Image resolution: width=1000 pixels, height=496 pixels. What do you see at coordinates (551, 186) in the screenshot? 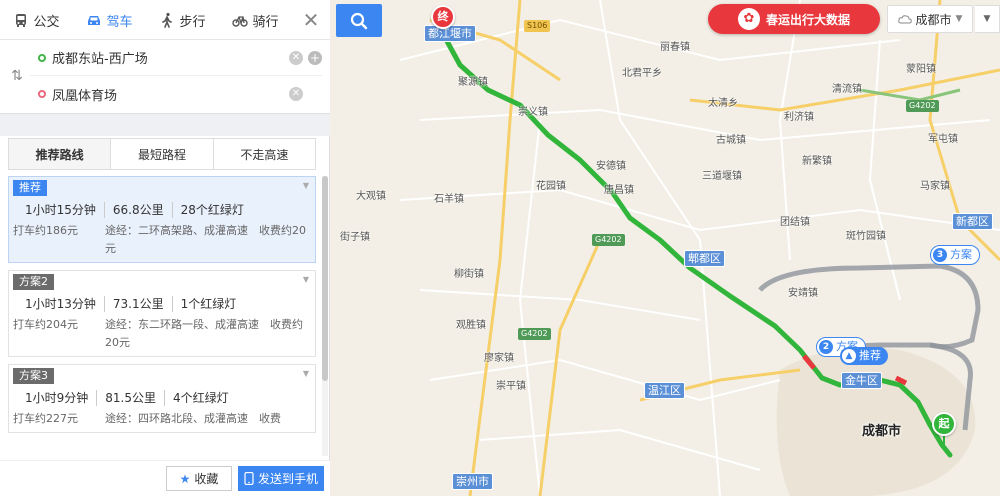
I see `place-label: 花园镇` at bounding box center [551, 186].